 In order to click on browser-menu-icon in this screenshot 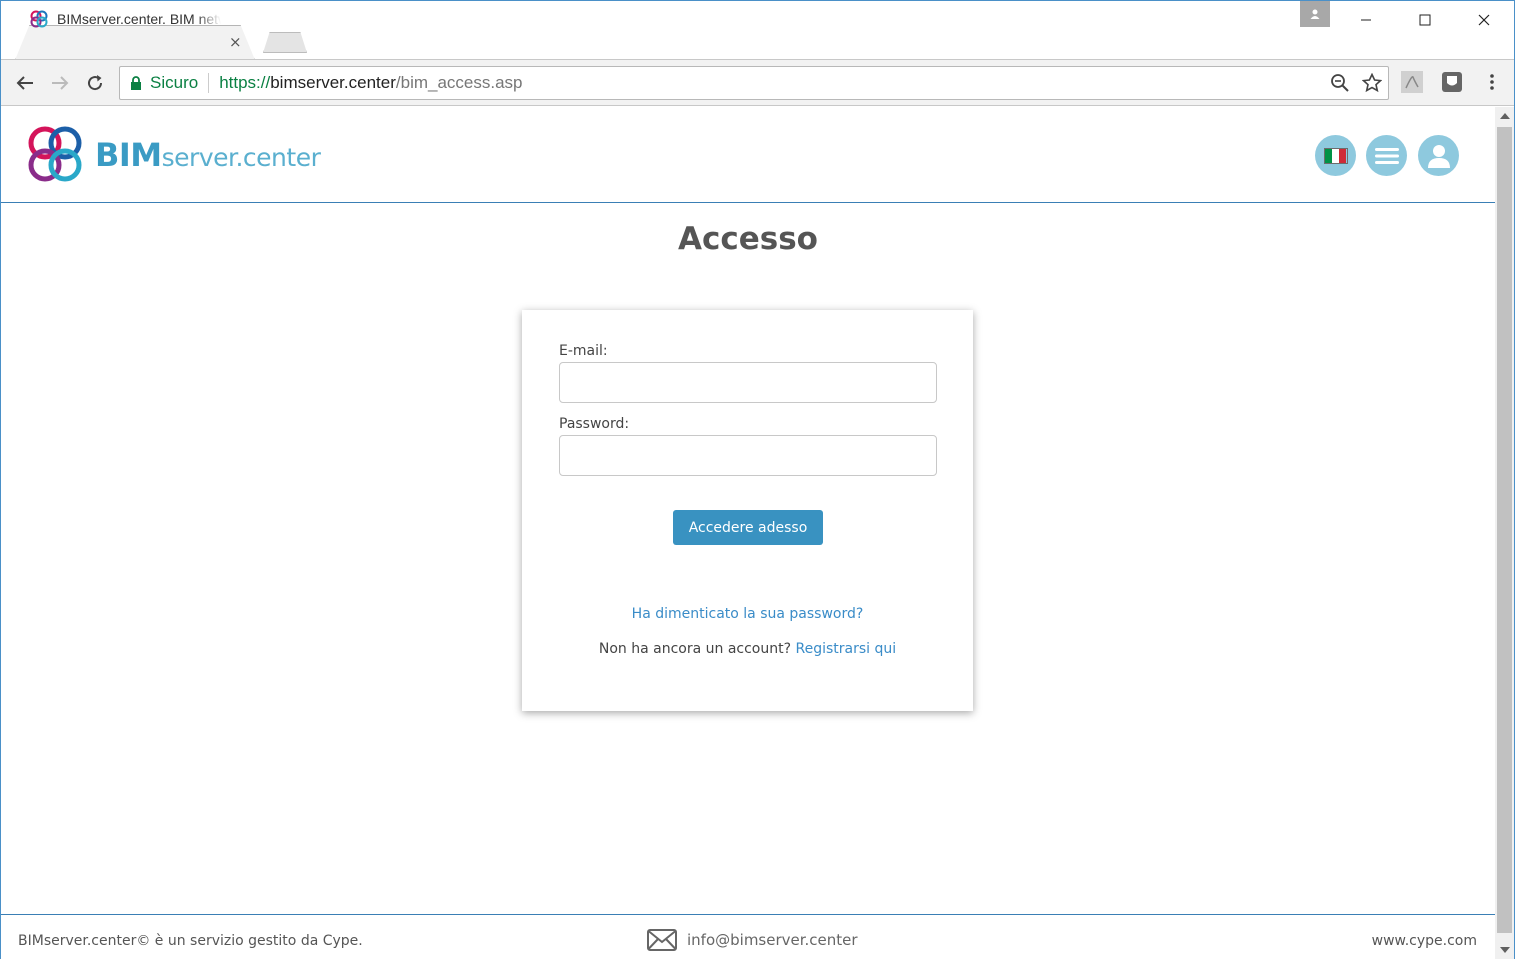, I will do `click(1492, 82)`.